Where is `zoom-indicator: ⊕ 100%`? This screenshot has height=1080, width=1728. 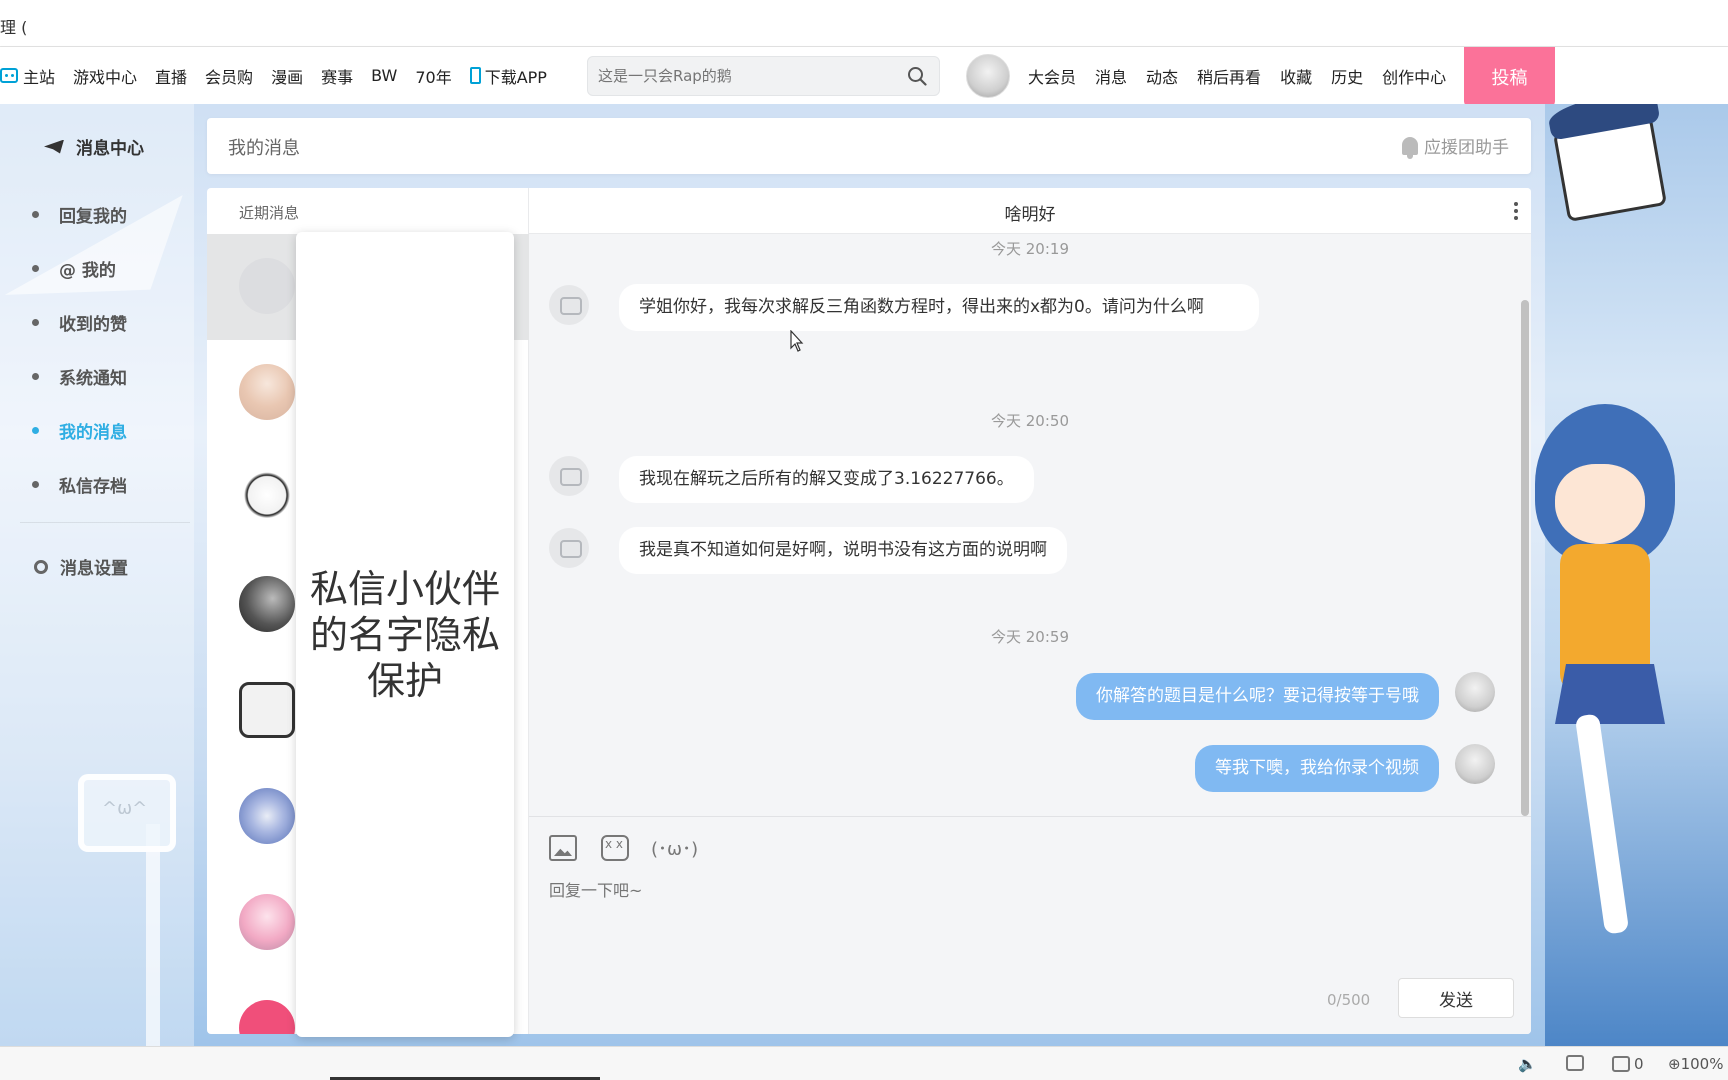
zoom-indicator: ⊕ 100% is located at coordinates (1695, 1064).